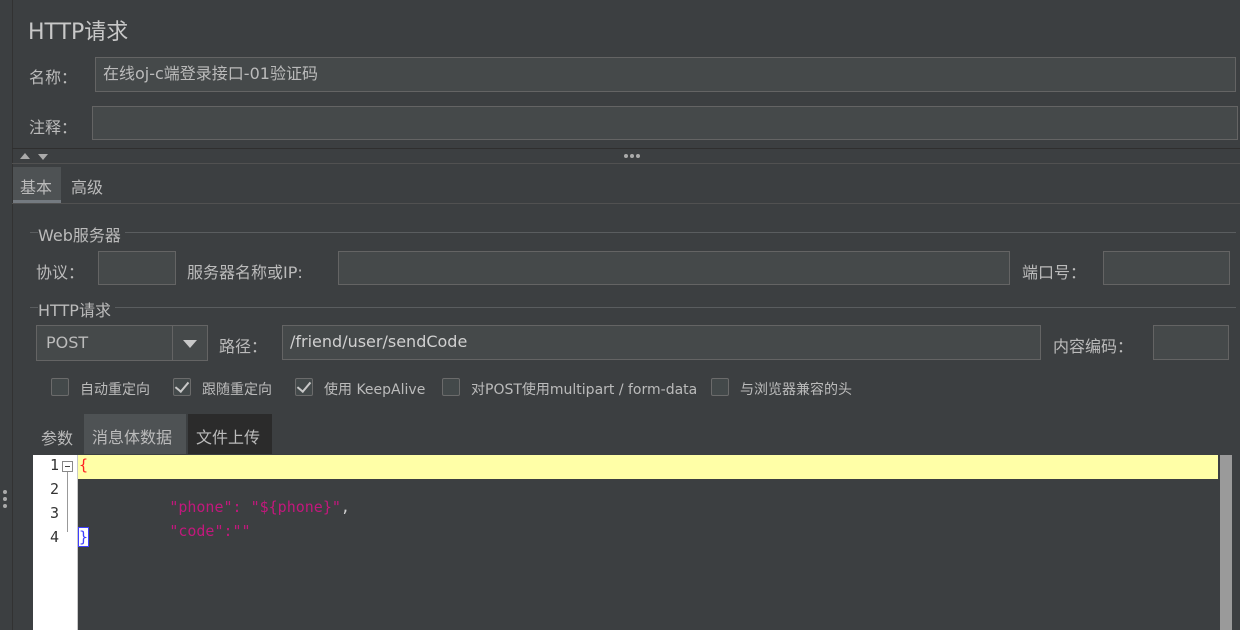 The width and height of the screenshot is (1240, 630). I want to click on browser-headers-label: 与浏览器兼容的头, so click(796, 390).